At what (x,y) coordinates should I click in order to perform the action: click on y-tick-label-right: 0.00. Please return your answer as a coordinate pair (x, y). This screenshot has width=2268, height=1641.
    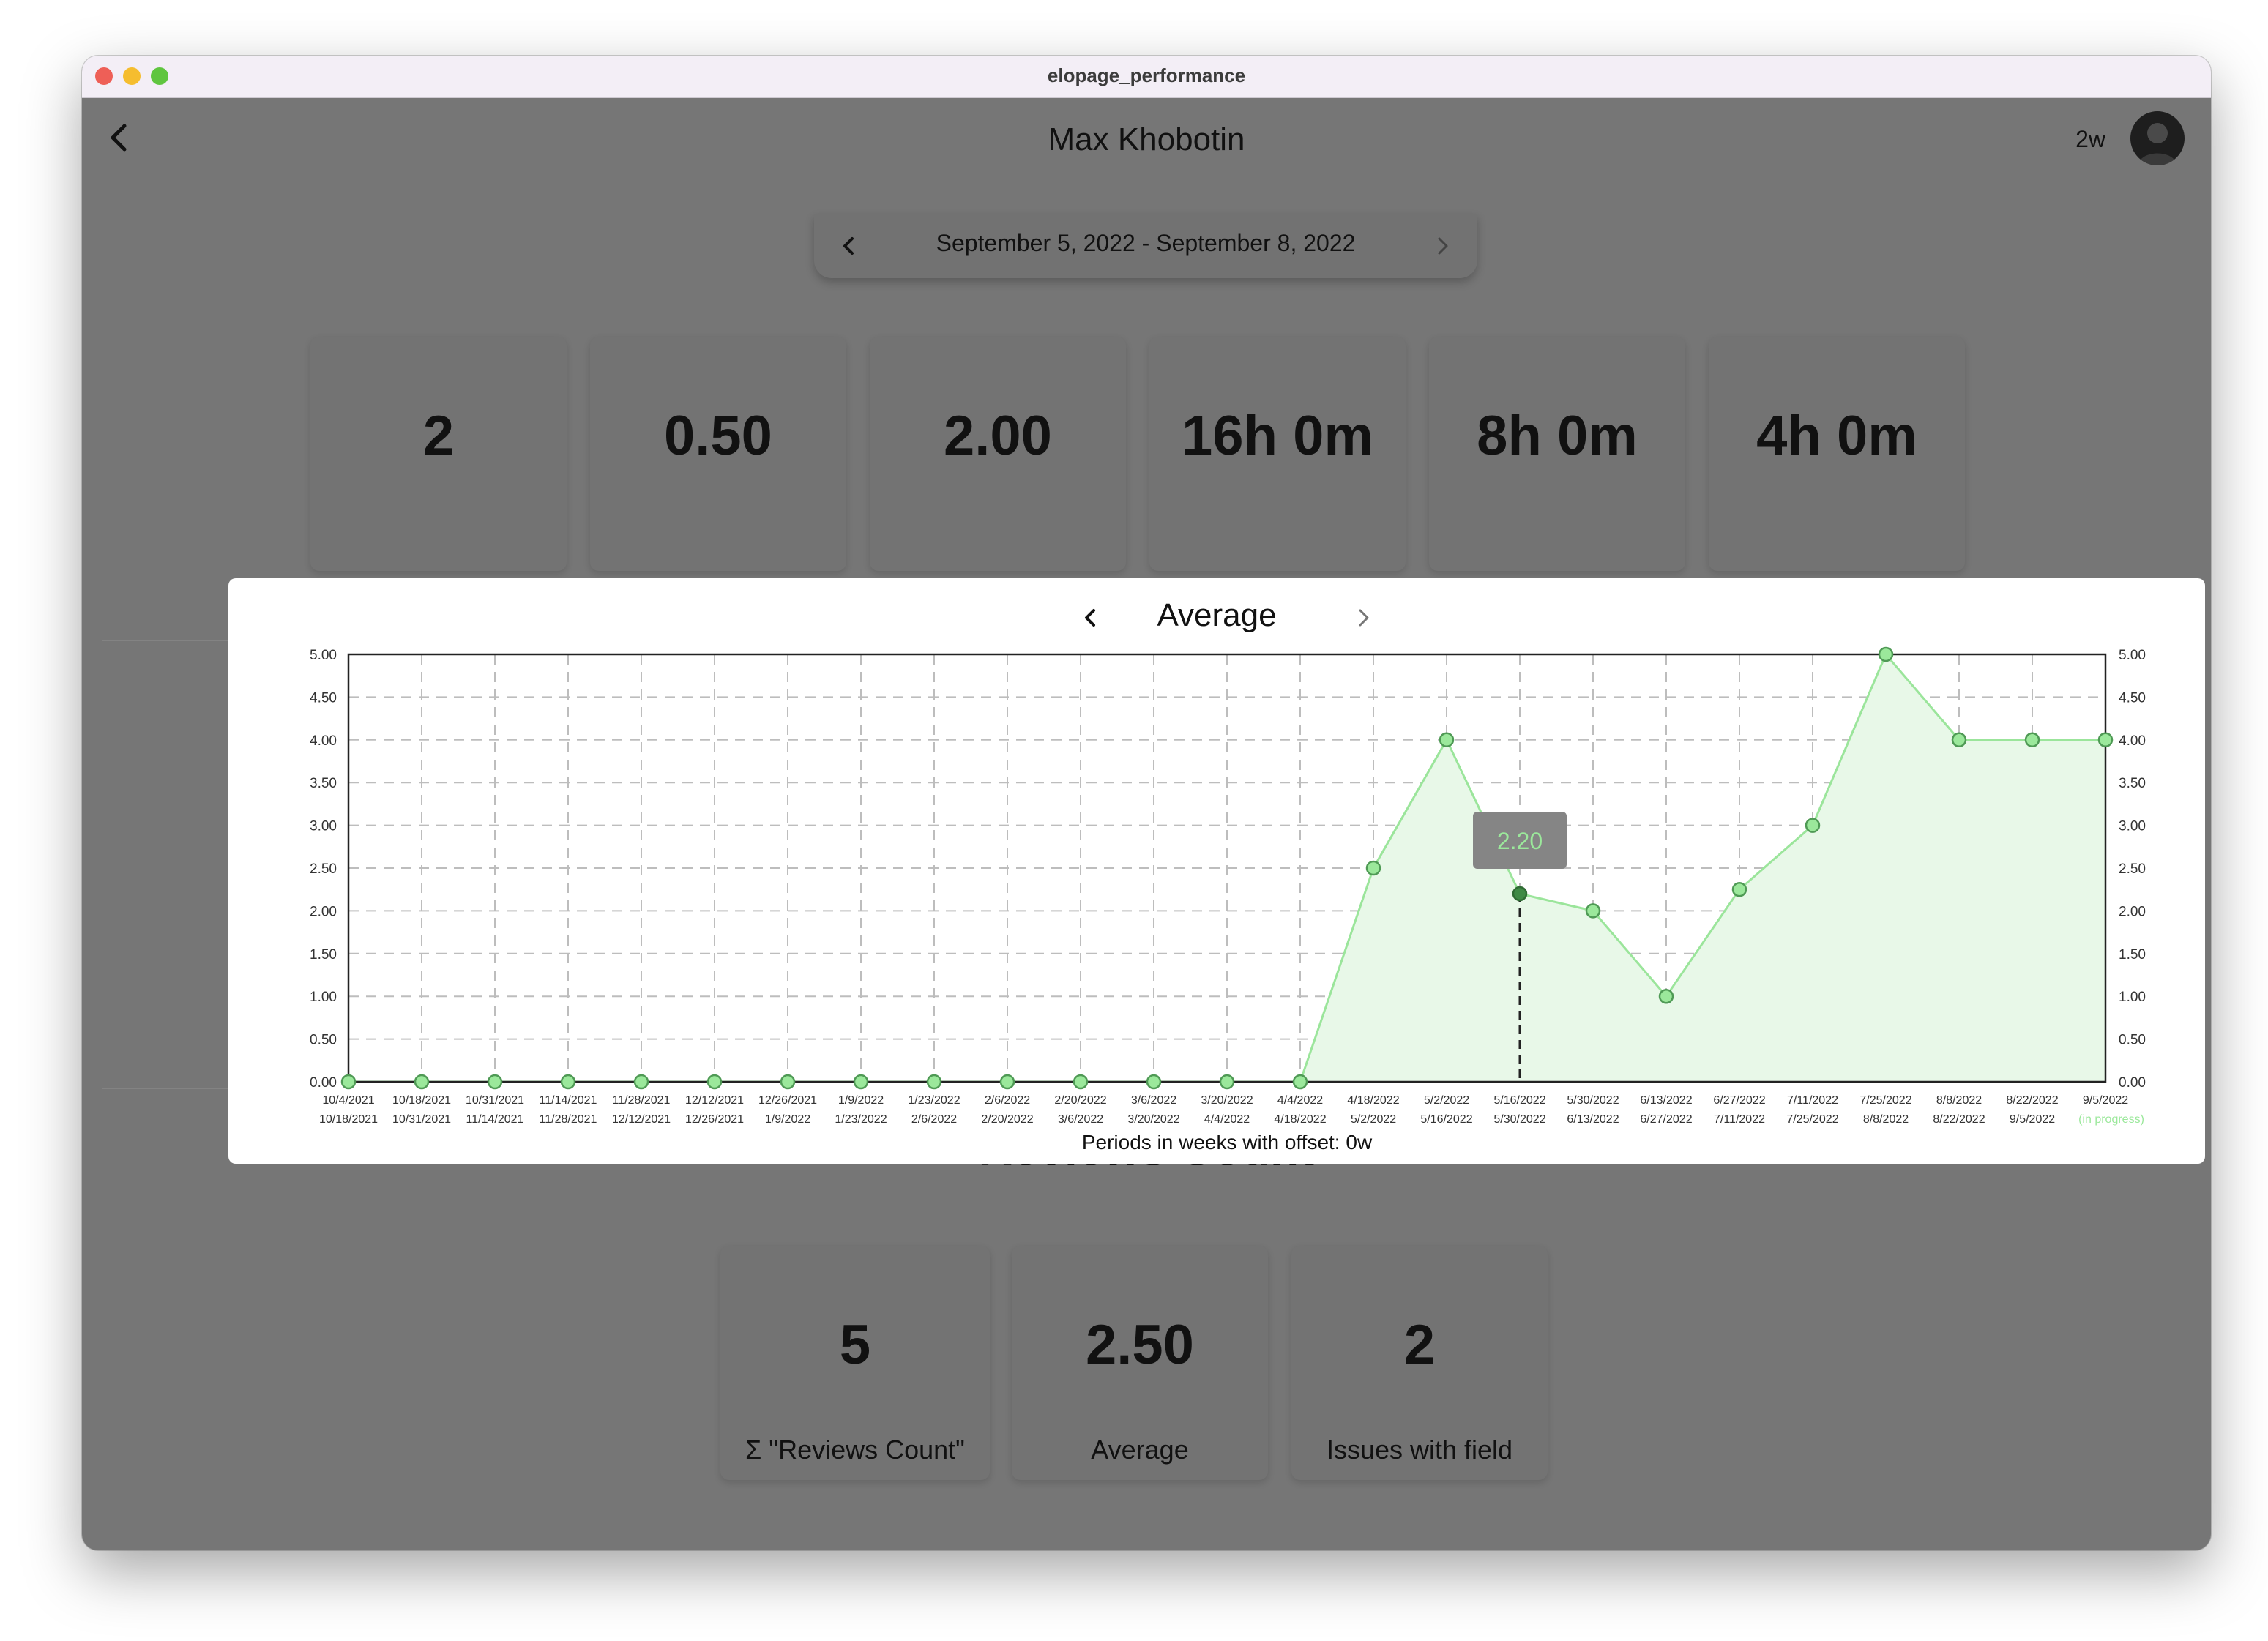
    Looking at the image, I should click on (2132, 1083).